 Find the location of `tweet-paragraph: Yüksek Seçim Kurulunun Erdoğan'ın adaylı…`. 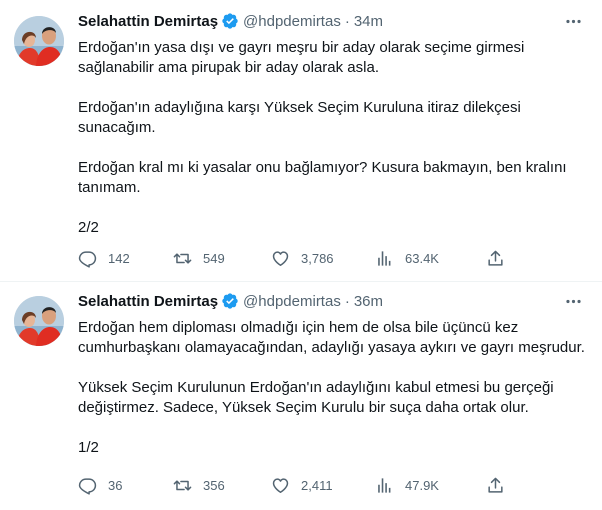

tweet-paragraph: Yüksek Seçim Kurulunun Erdoğan'ın adaylı… is located at coordinates (316, 397).